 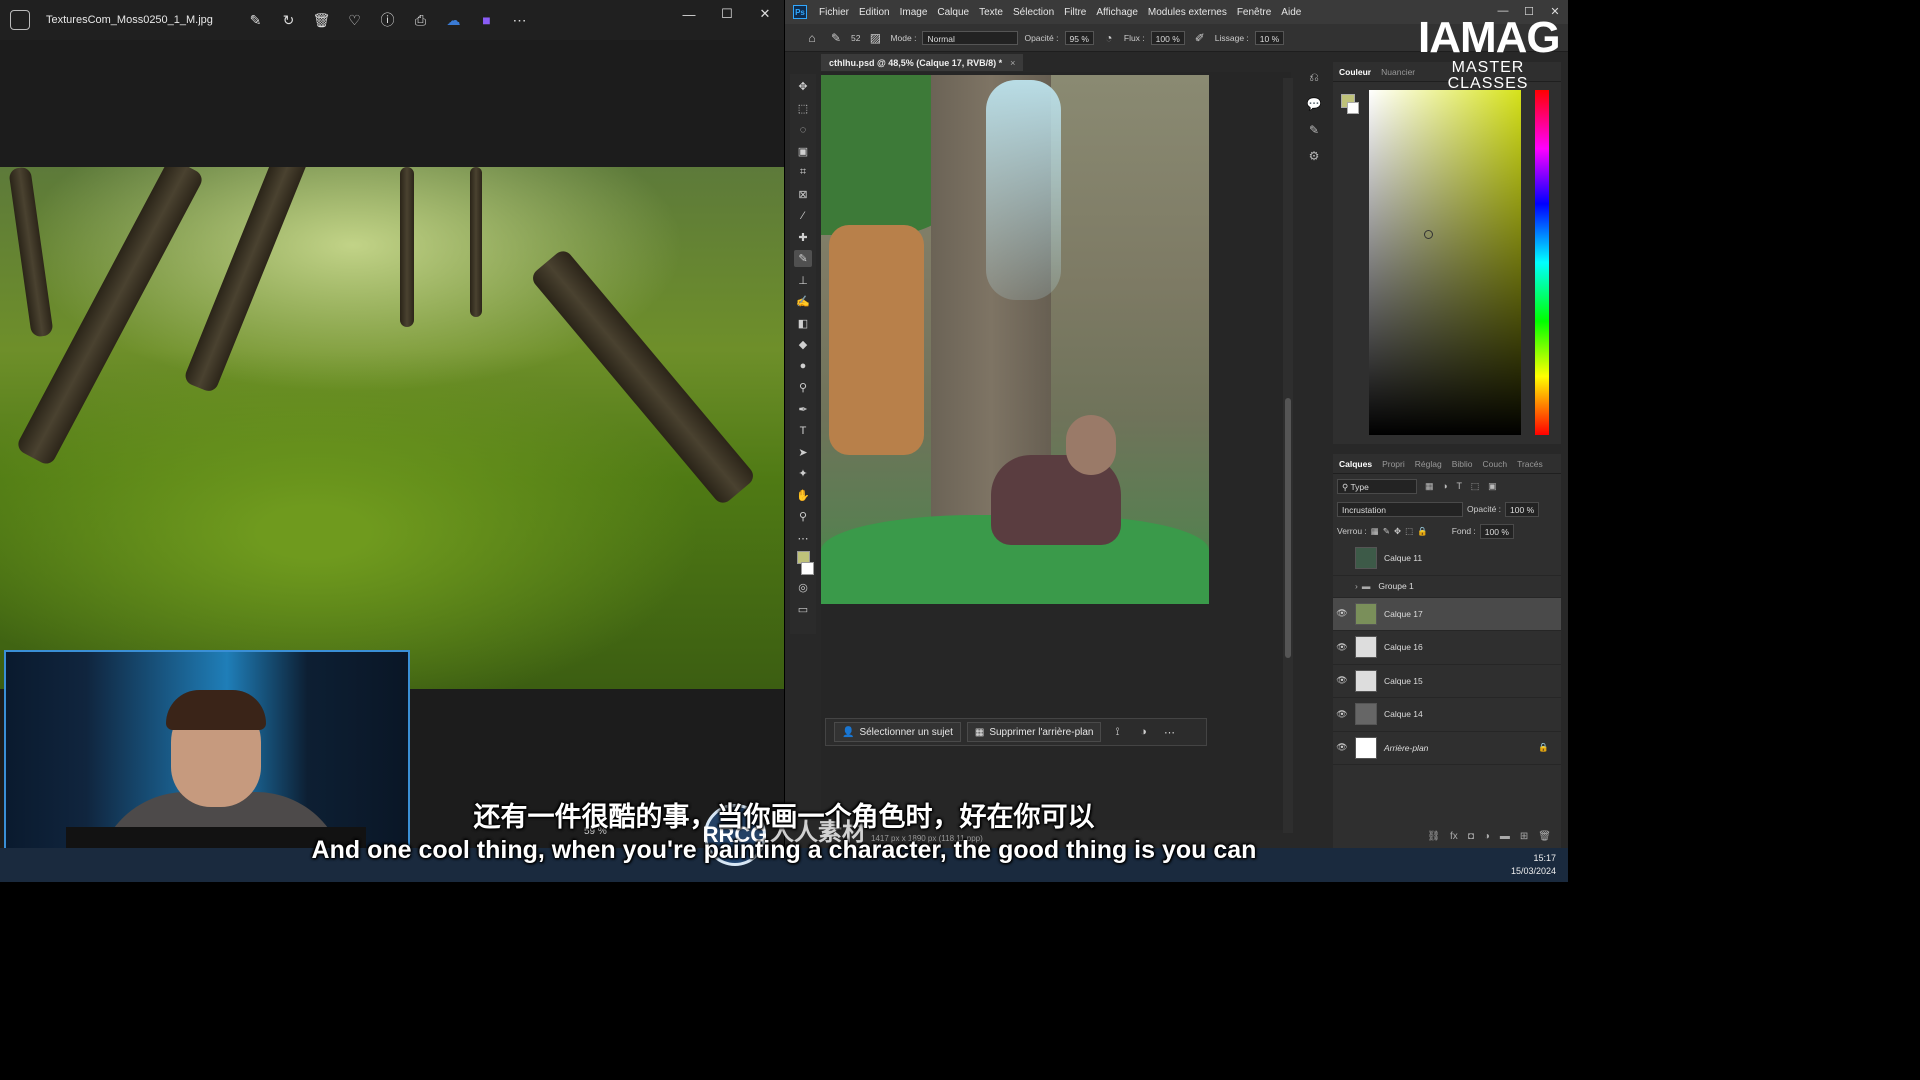 What do you see at coordinates (765, 14) in the screenshot?
I see `close-button: ✕` at bounding box center [765, 14].